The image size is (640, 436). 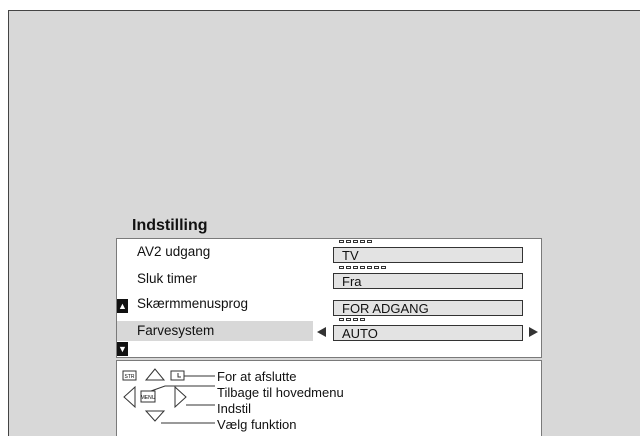 What do you see at coordinates (192, 304) in the screenshot?
I see `menu-item-osd-language: Skærmmenusprog` at bounding box center [192, 304].